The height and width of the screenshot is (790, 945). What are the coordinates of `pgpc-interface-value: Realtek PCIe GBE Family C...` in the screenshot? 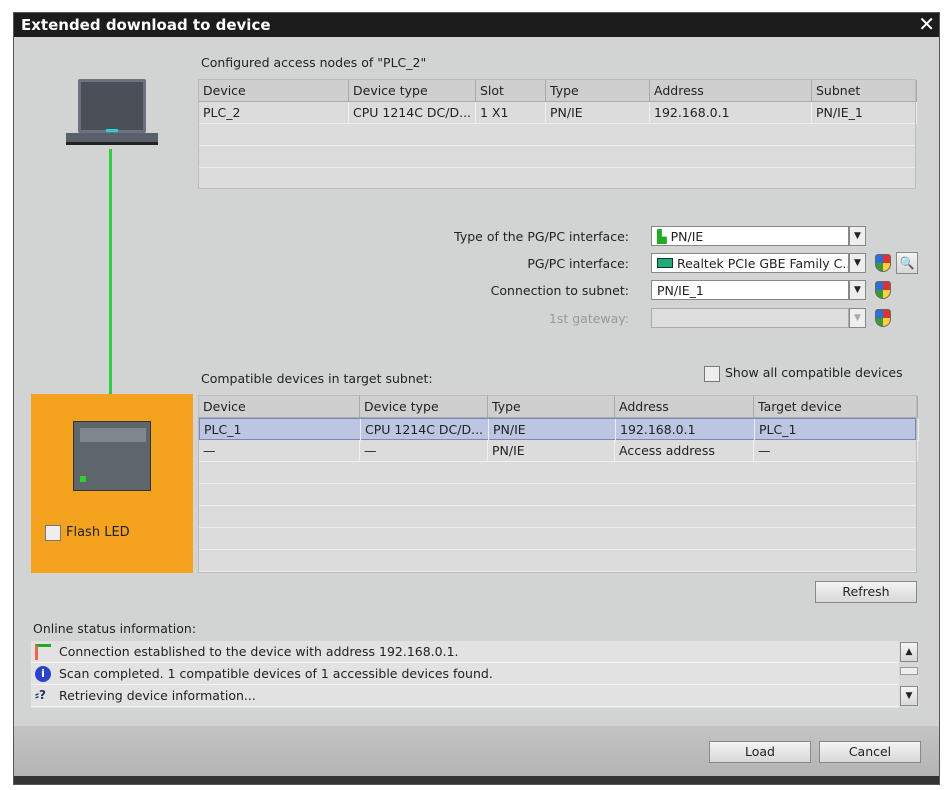 It's located at (762, 263).